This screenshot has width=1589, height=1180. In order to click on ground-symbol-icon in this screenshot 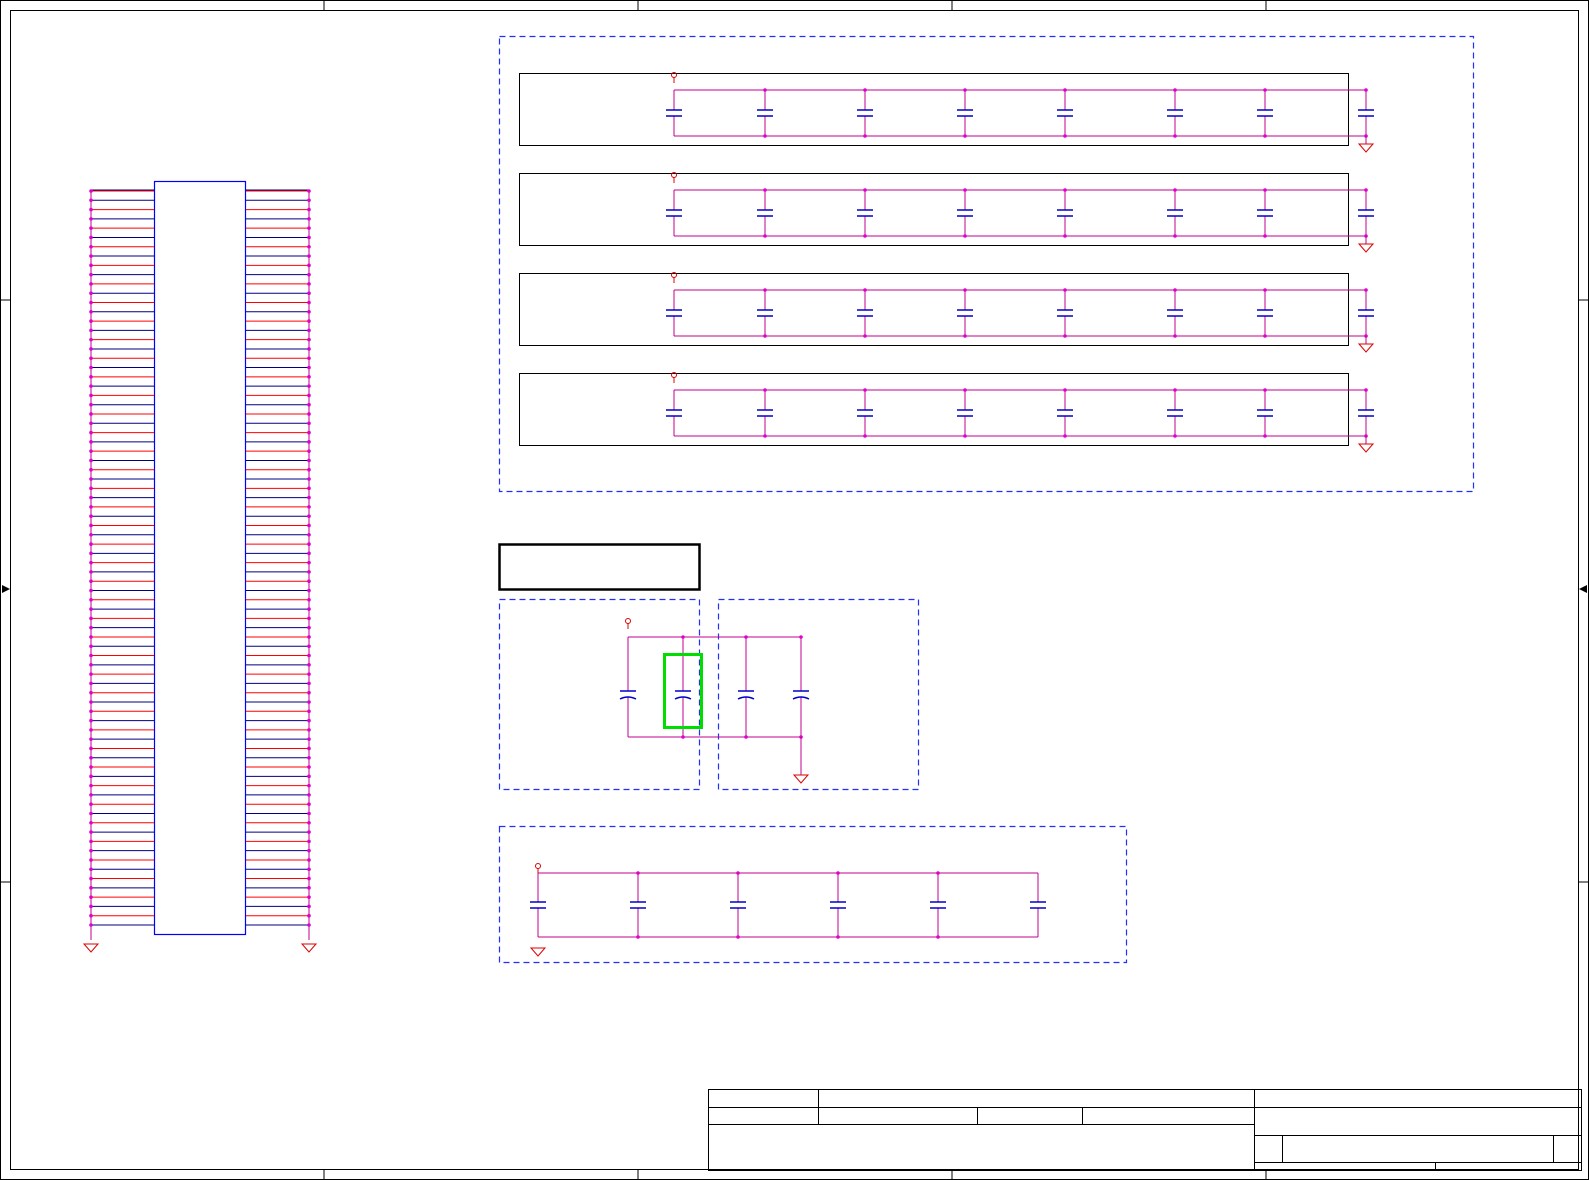, I will do `click(91, 948)`.